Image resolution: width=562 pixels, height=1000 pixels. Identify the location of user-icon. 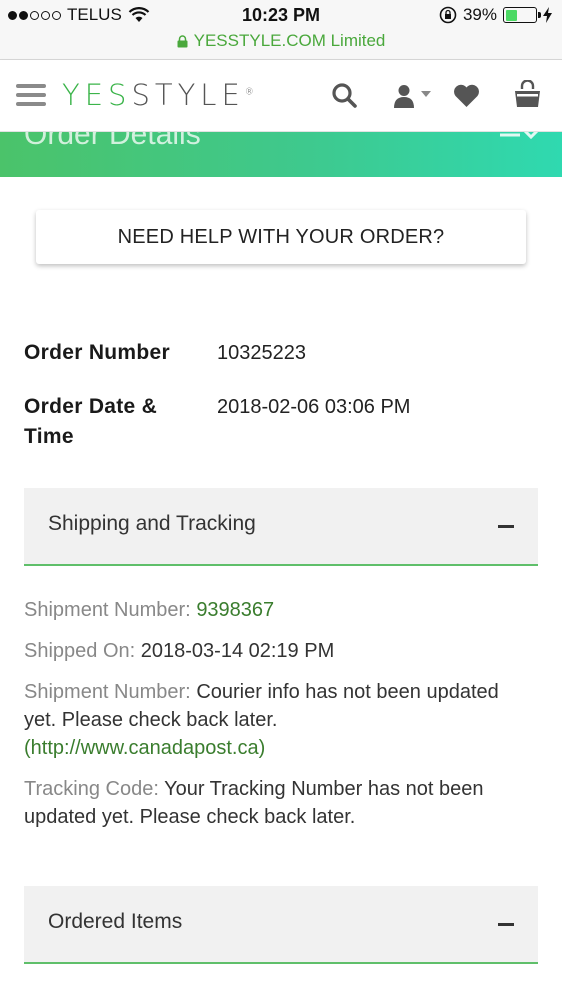
(413, 96).